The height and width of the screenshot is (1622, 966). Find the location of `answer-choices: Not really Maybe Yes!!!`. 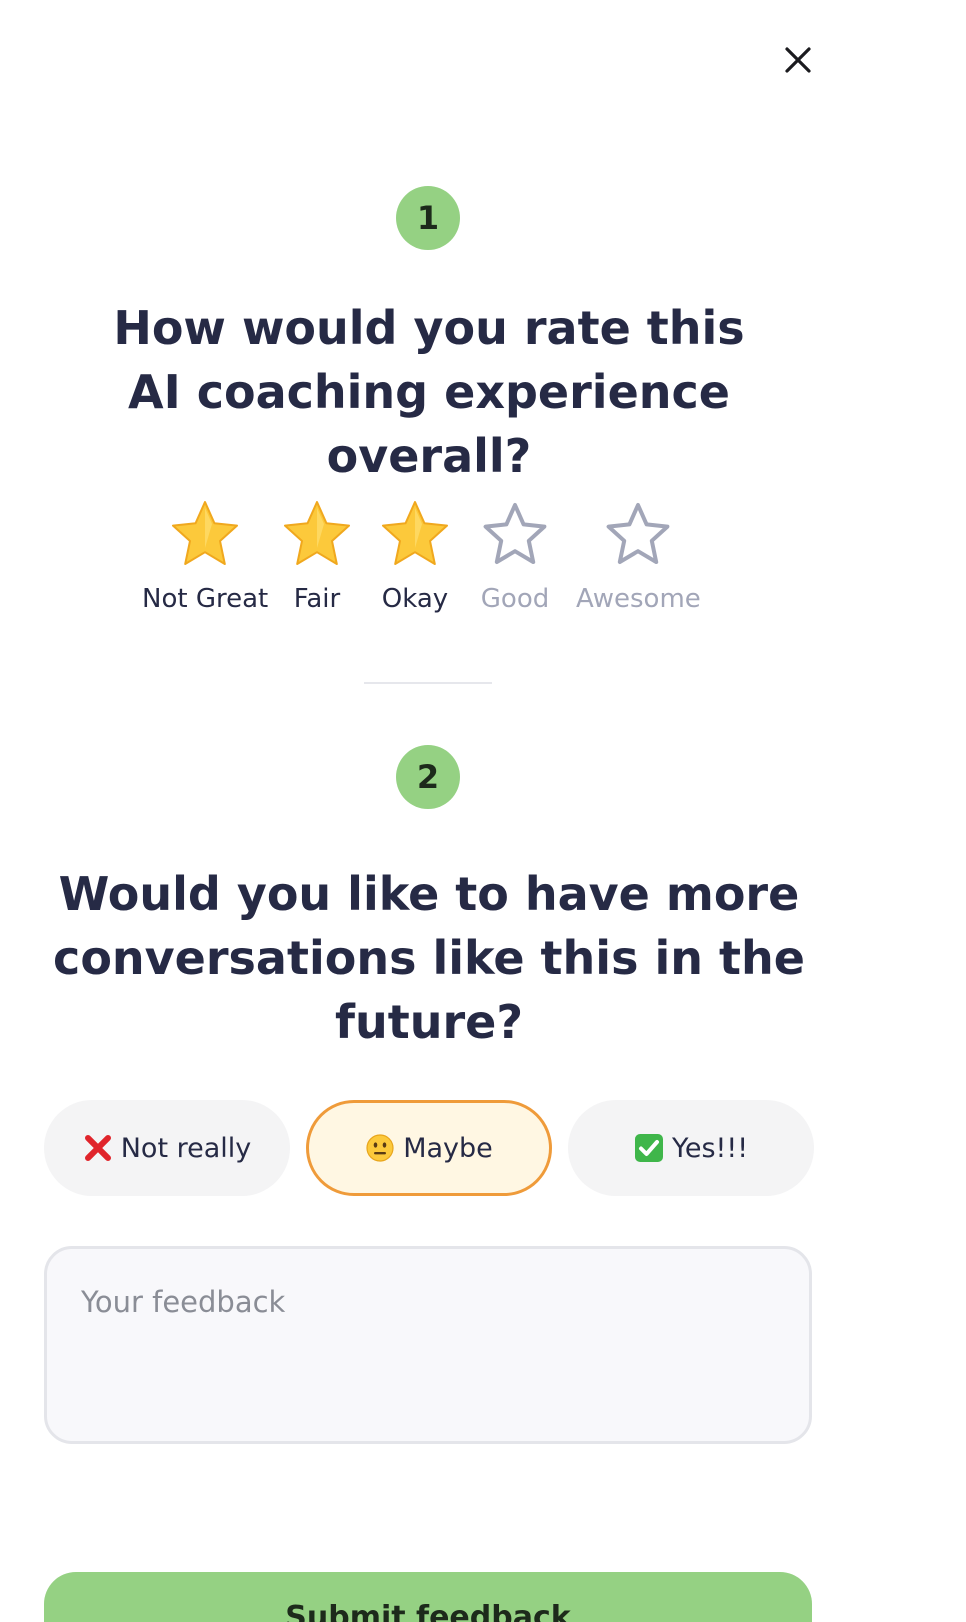

answer-choices: Not really Maybe Yes!!! is located at coordinates (429, 1148).